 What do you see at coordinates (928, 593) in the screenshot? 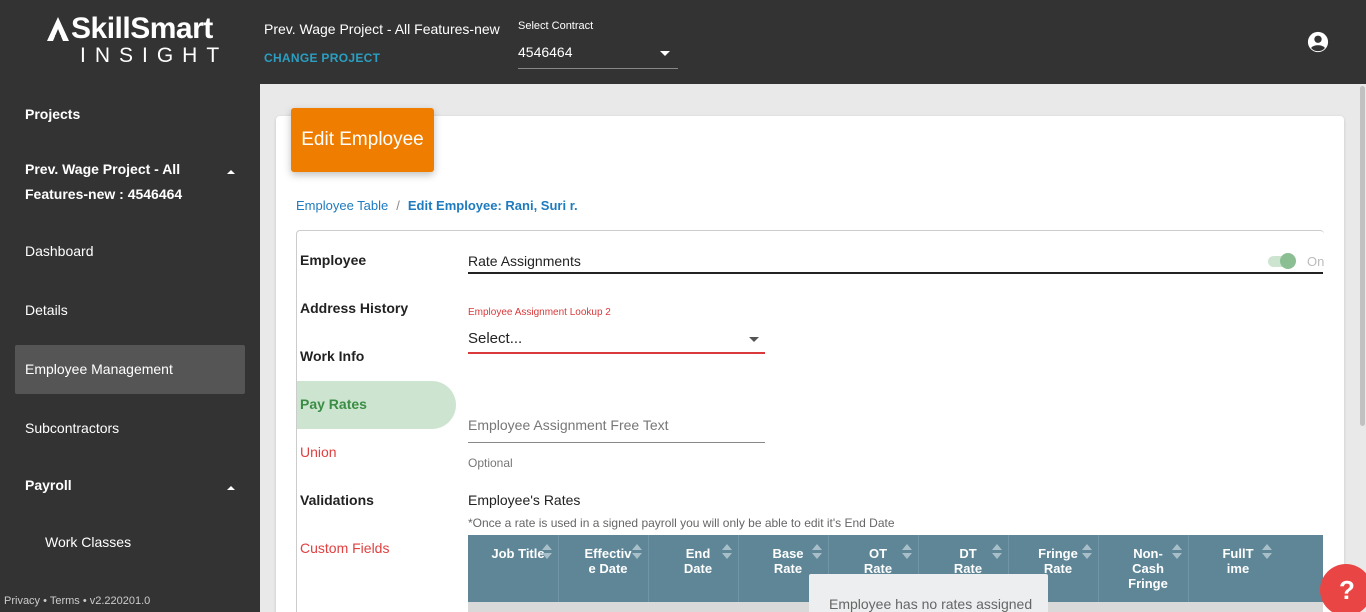
I see `no-rates-message: Employee has no rates assigned` at bounding box center [928, 593].